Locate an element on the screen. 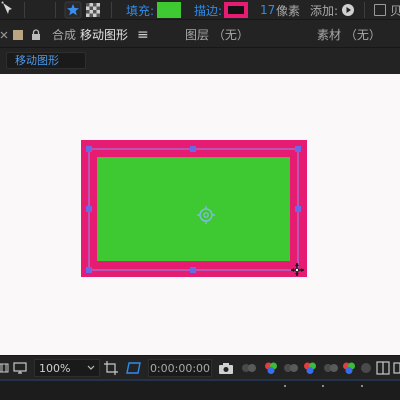  tab-layer: 图层 （无） is located at coordinates (217, 34).